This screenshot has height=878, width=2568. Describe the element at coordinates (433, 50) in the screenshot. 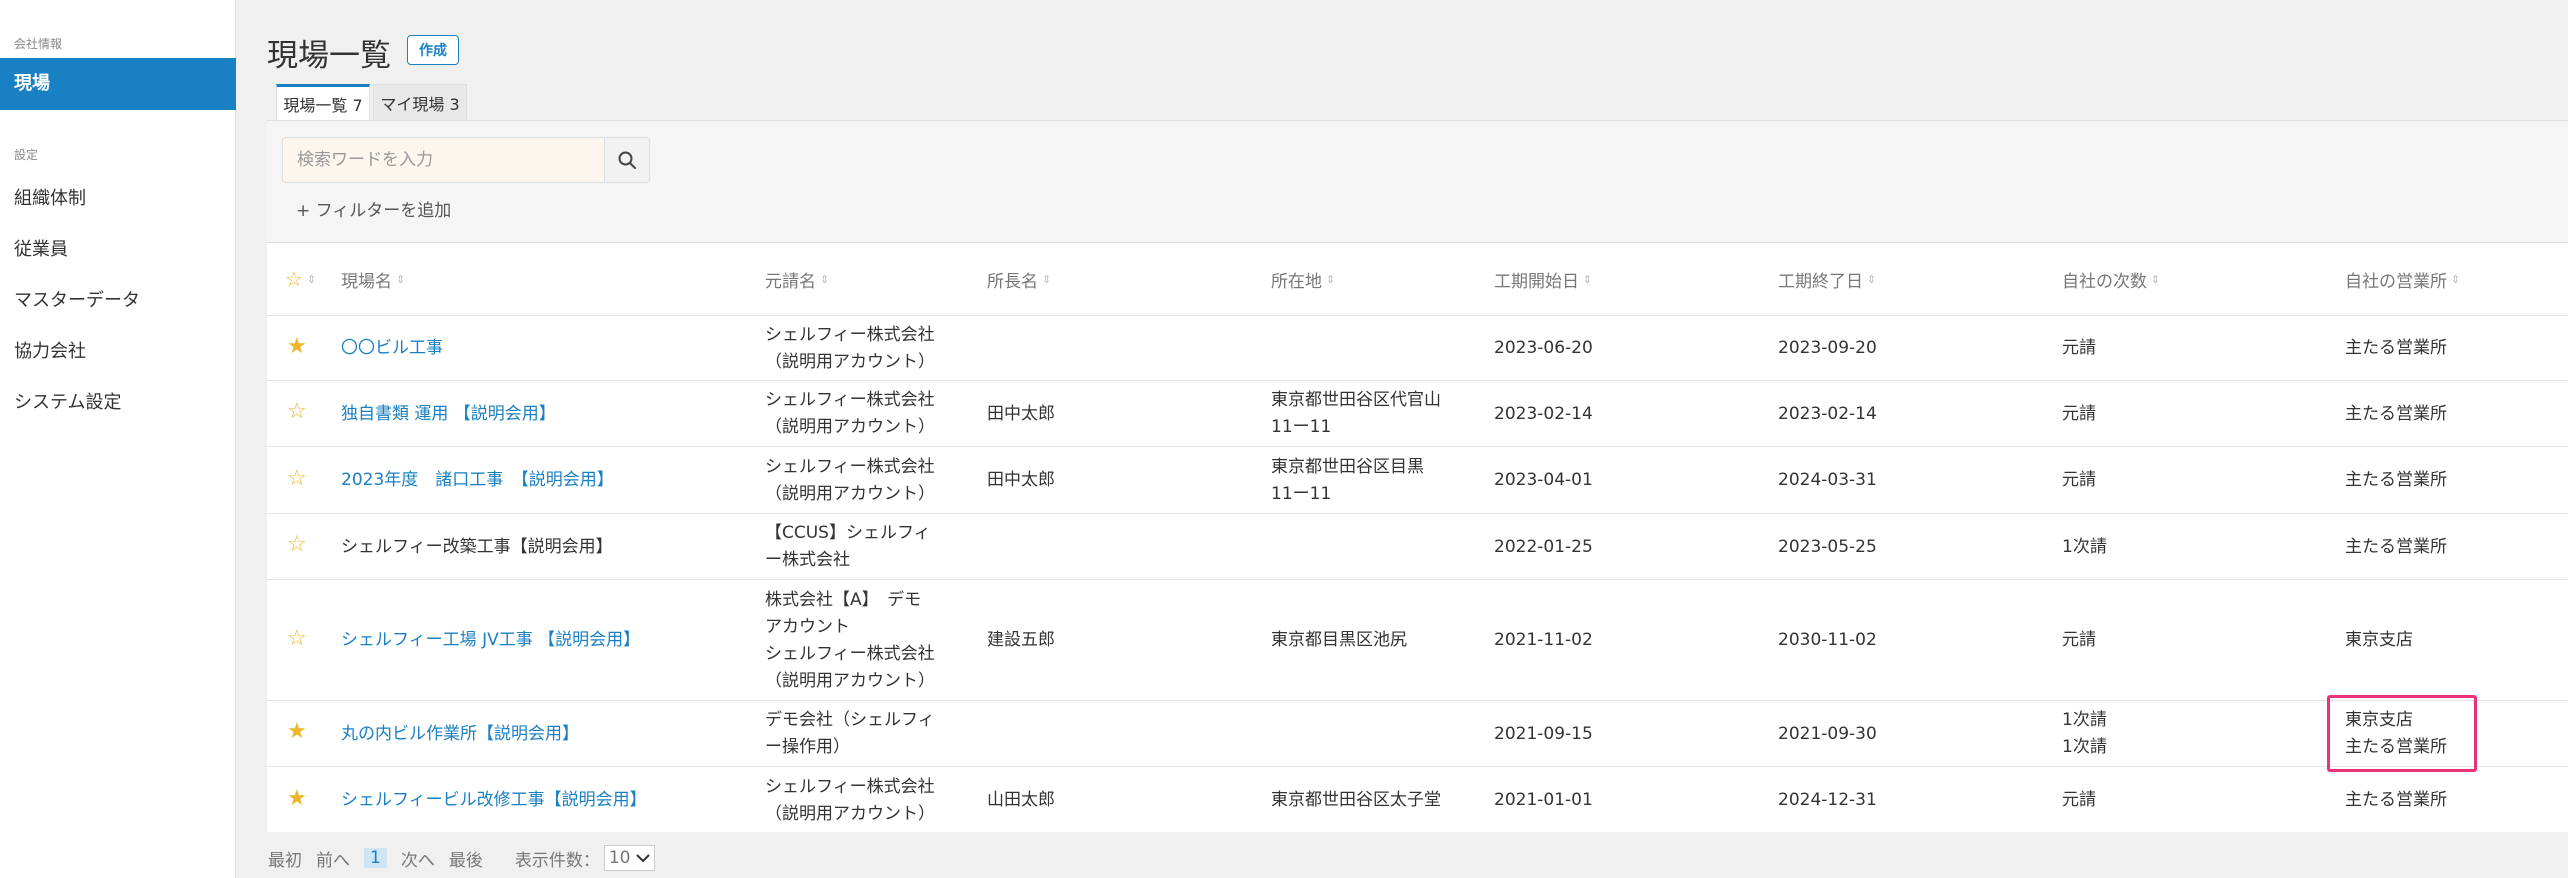

I see `create-button: 作成` at that location.